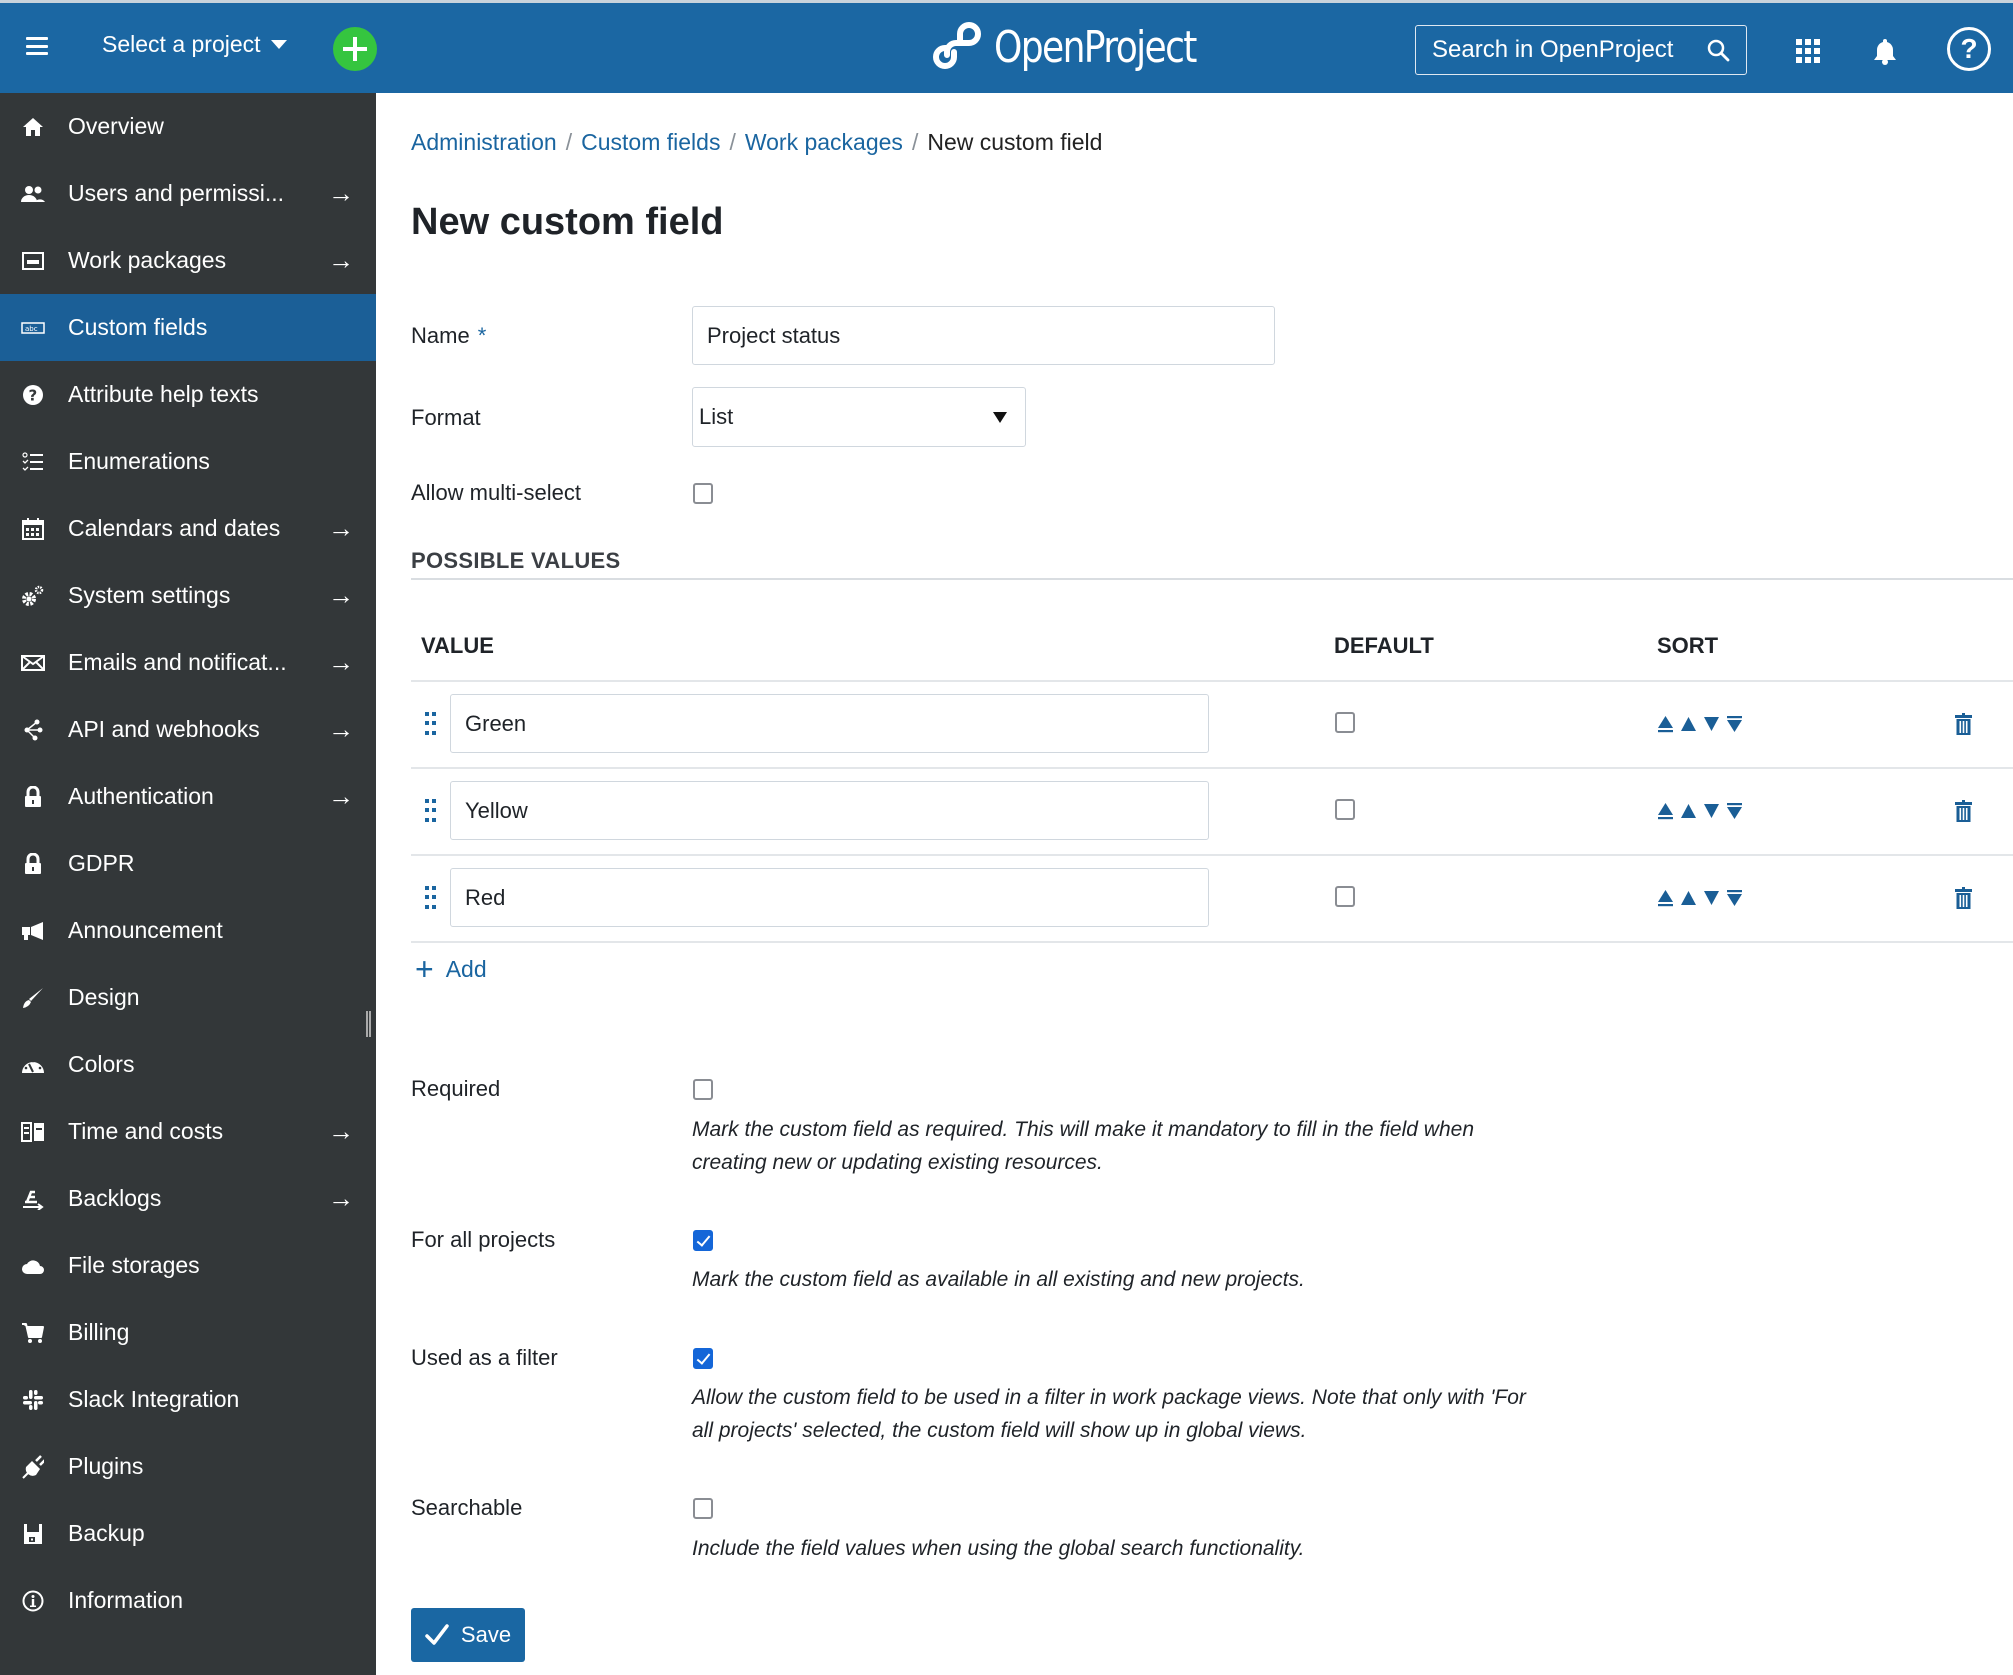 The width and height of the screenshot is (2013, 1675). Describe the element at coordinates (1808, 51) in the screenshot. I see `modules-grid-icon` at that location.